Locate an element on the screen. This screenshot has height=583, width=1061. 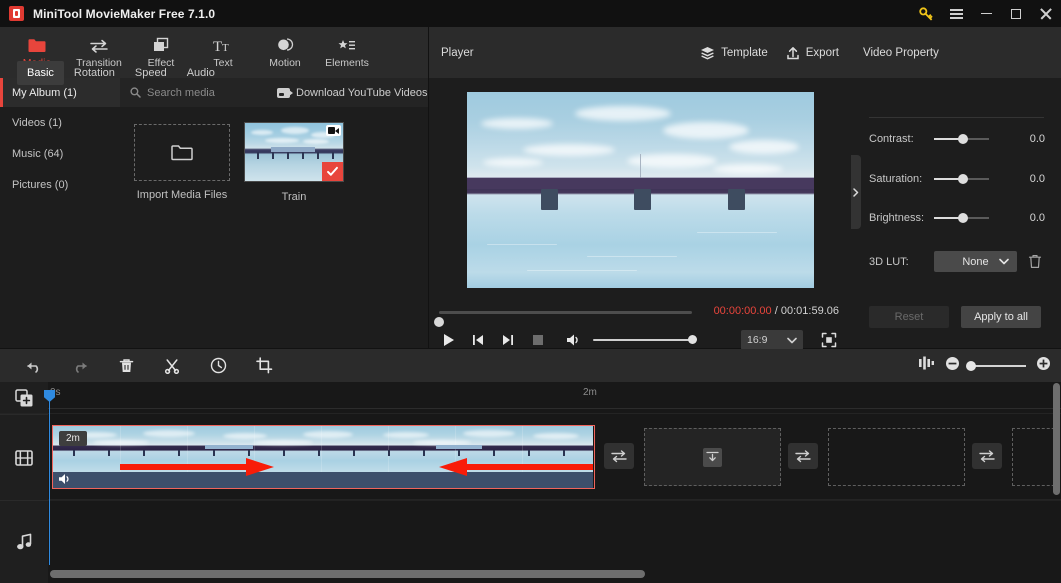
download-youtube-label: Download YouTube Videos is located at coordinates (362, 92).